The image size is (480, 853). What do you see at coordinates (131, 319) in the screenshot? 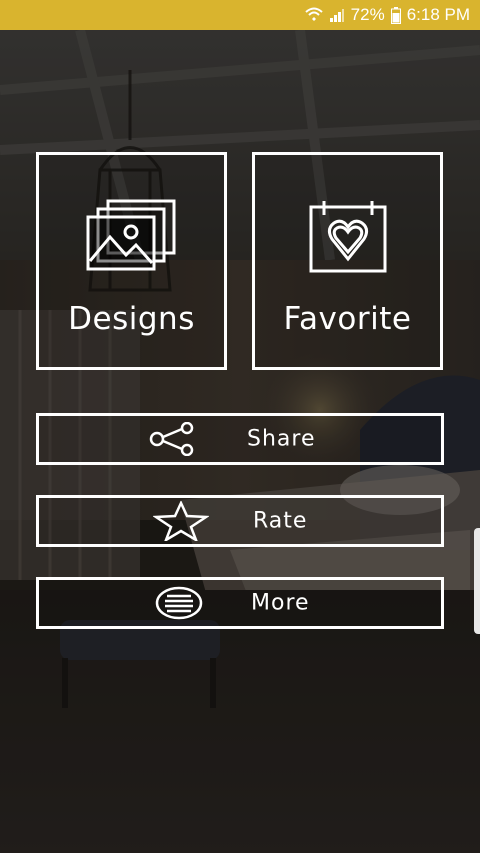
I see `designs-label: Designs` at bounding box center [131, 319].